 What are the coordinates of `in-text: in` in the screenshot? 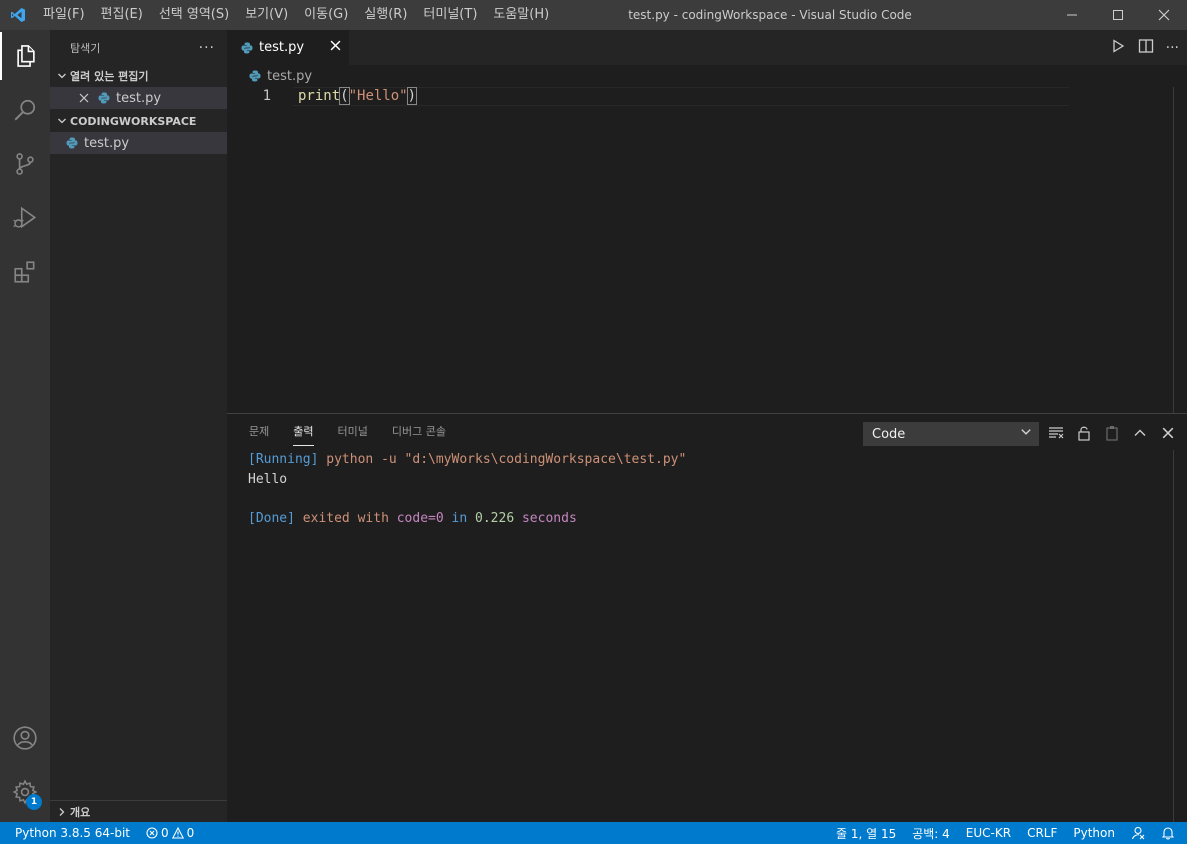 It's located at (459, 518).